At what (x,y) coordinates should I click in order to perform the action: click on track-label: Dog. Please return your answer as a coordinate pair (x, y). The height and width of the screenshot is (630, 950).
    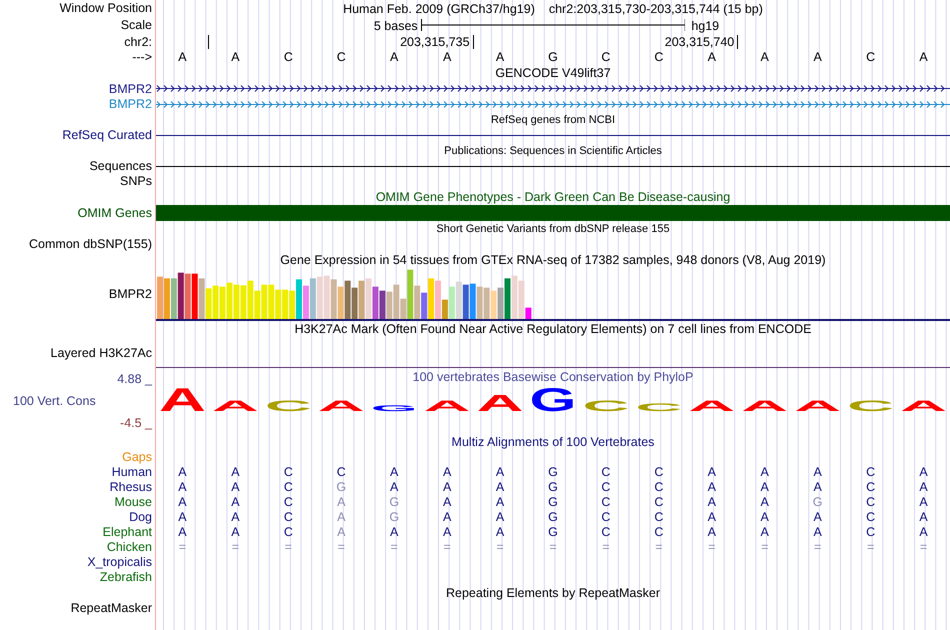
    Looking at the image, I should click on (140, 517).